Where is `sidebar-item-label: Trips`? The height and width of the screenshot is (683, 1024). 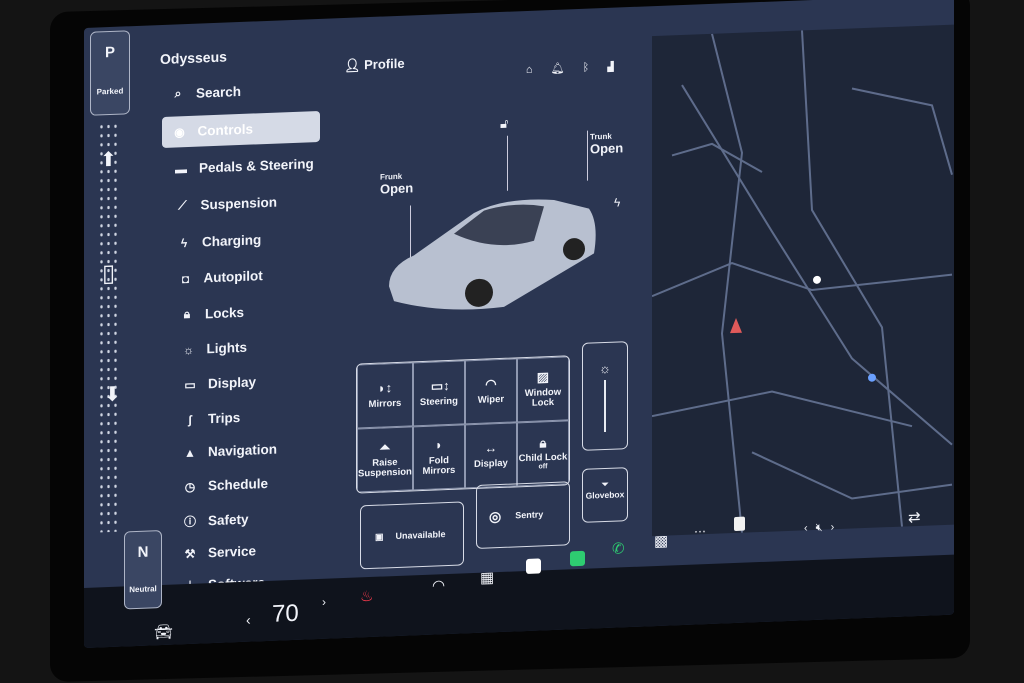
sidebar-item-label: Trips is located at coordinates (224, 418).